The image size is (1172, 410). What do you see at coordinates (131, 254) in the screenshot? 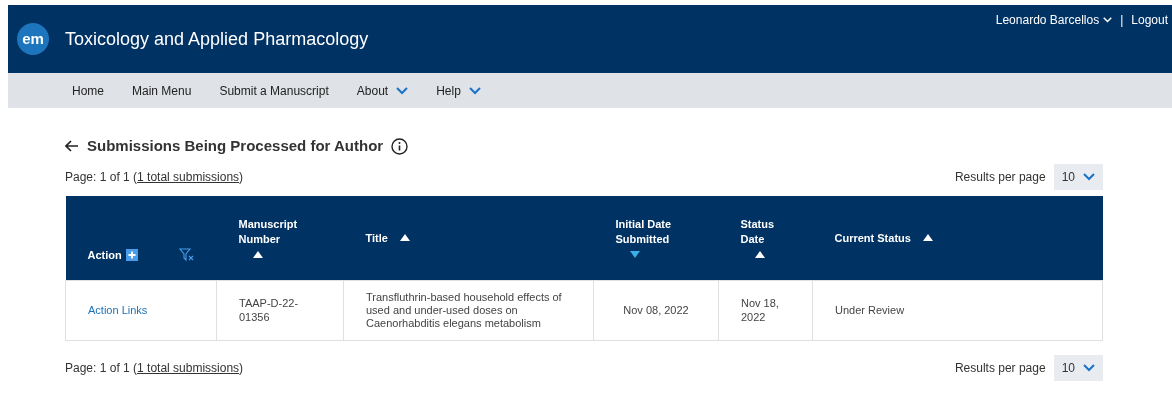
I see `add-icon` at bounding box center [131, 254].